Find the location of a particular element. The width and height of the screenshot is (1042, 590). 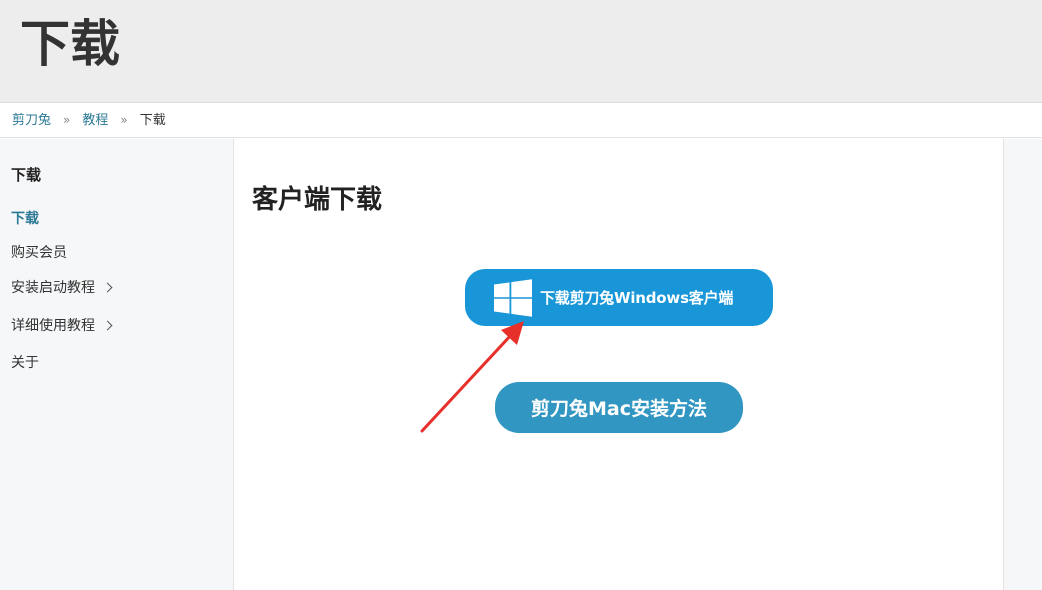

section-heading: 客户端下载 is located at coordinates (317, 200).